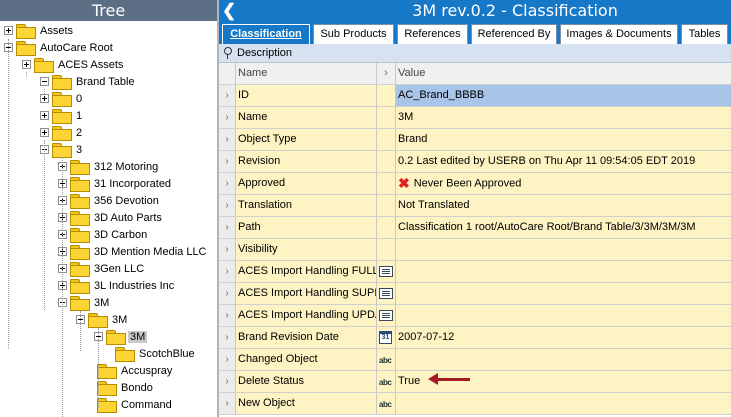 The width and height of the screenshot is (731, 417). Describe the element at coordinates (88, 81) in the screenshot. I see `tree-node: Brand Table` at that location.